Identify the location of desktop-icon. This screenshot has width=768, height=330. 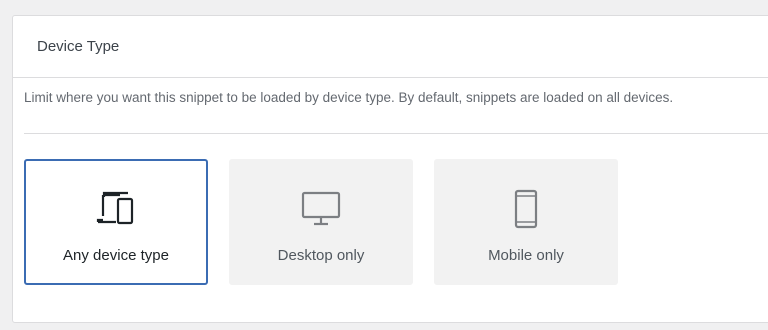
(321, 209).